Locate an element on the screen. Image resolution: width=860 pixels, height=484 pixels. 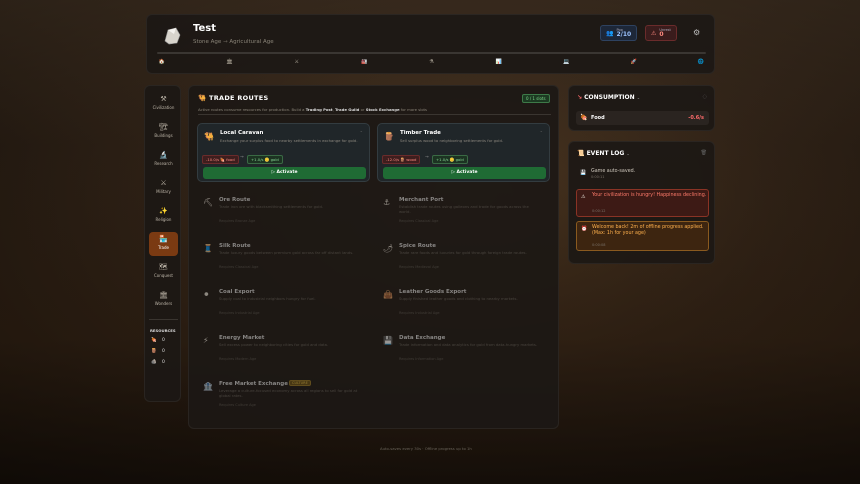
sidebar-item-conquest: 🗺 Conquest is located at coordinates (163, 272).